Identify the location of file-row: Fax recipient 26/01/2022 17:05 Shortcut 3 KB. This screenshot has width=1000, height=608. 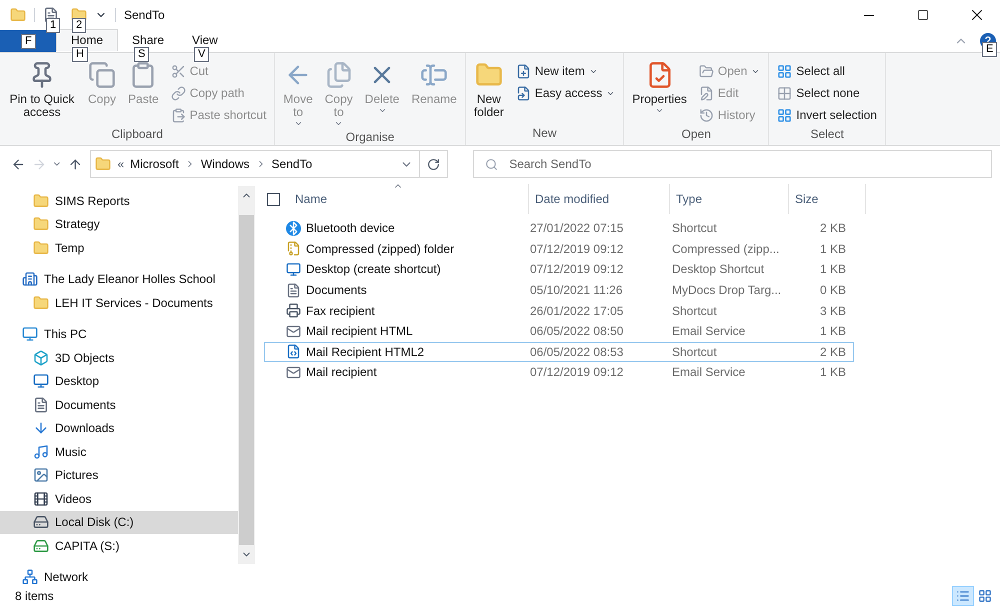
(559, 310).